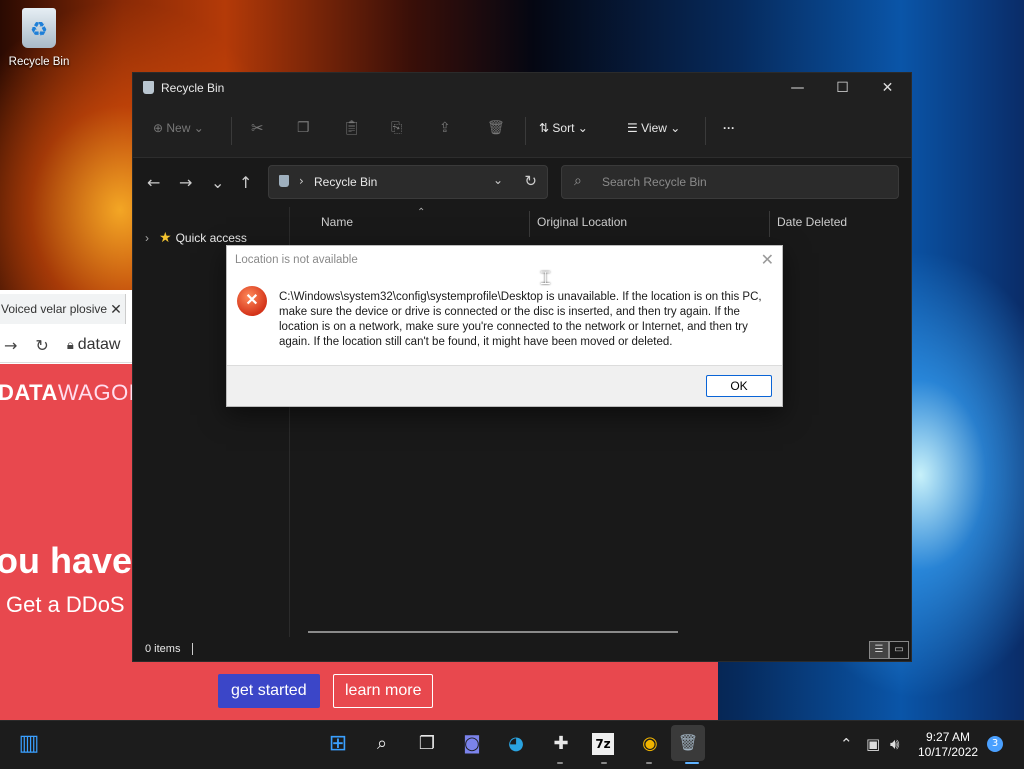  I want to click on error-icon: ✕, so click(252, 301).